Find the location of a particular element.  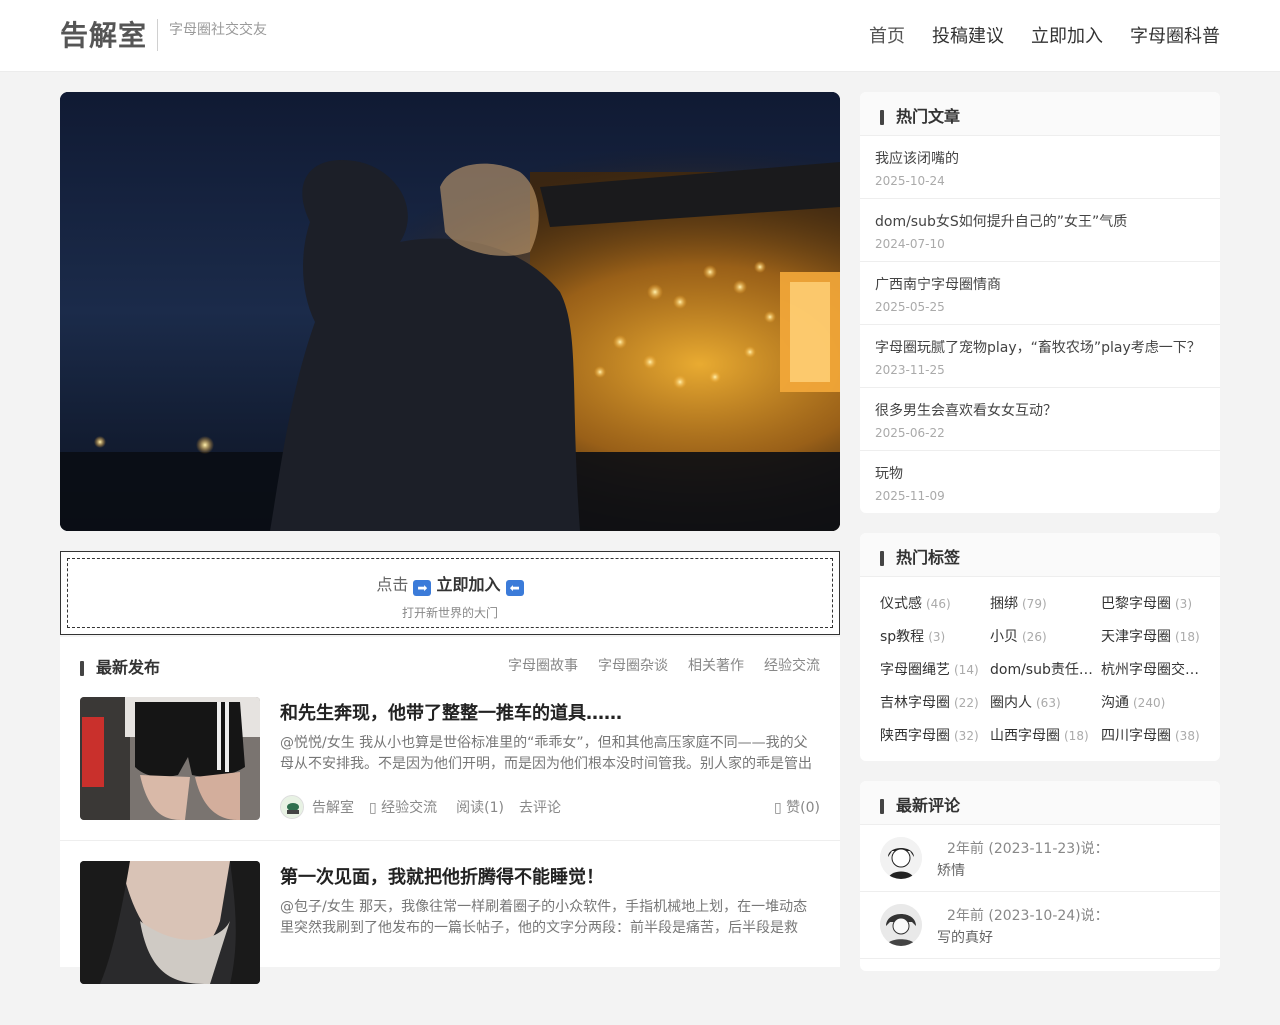

category-tab-works: 相关著作 is located at coordinates (716, 665).